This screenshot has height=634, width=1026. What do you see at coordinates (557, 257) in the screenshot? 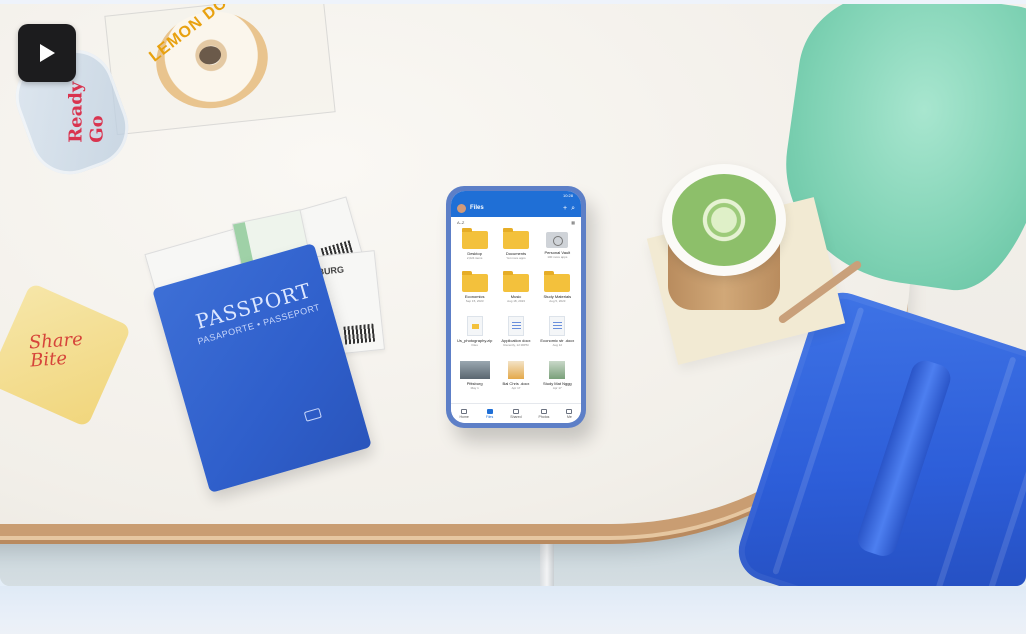
I see `file-meta: 100 more apps` at bounding box center [557, 257].